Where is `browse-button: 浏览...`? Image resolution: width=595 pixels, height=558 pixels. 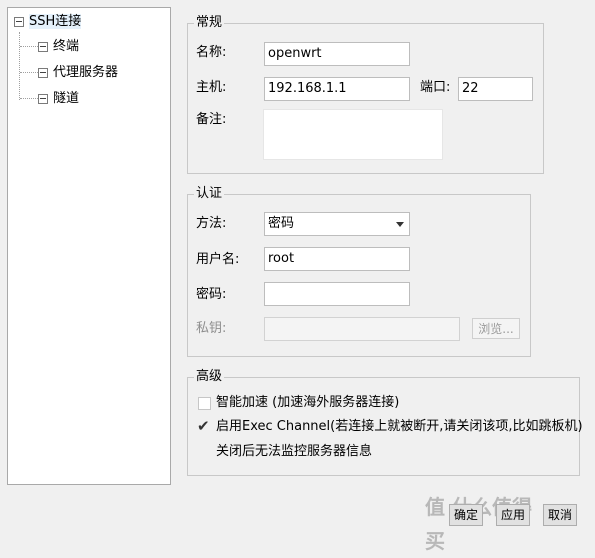 browse-button: 浏览... is located at coordinates (496, 328).